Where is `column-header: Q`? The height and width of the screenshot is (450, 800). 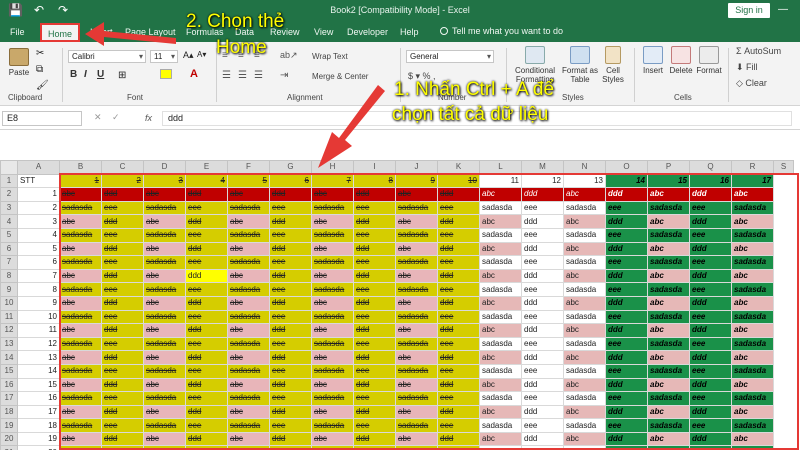
column-header: Q is located at coordinates (710, 167).